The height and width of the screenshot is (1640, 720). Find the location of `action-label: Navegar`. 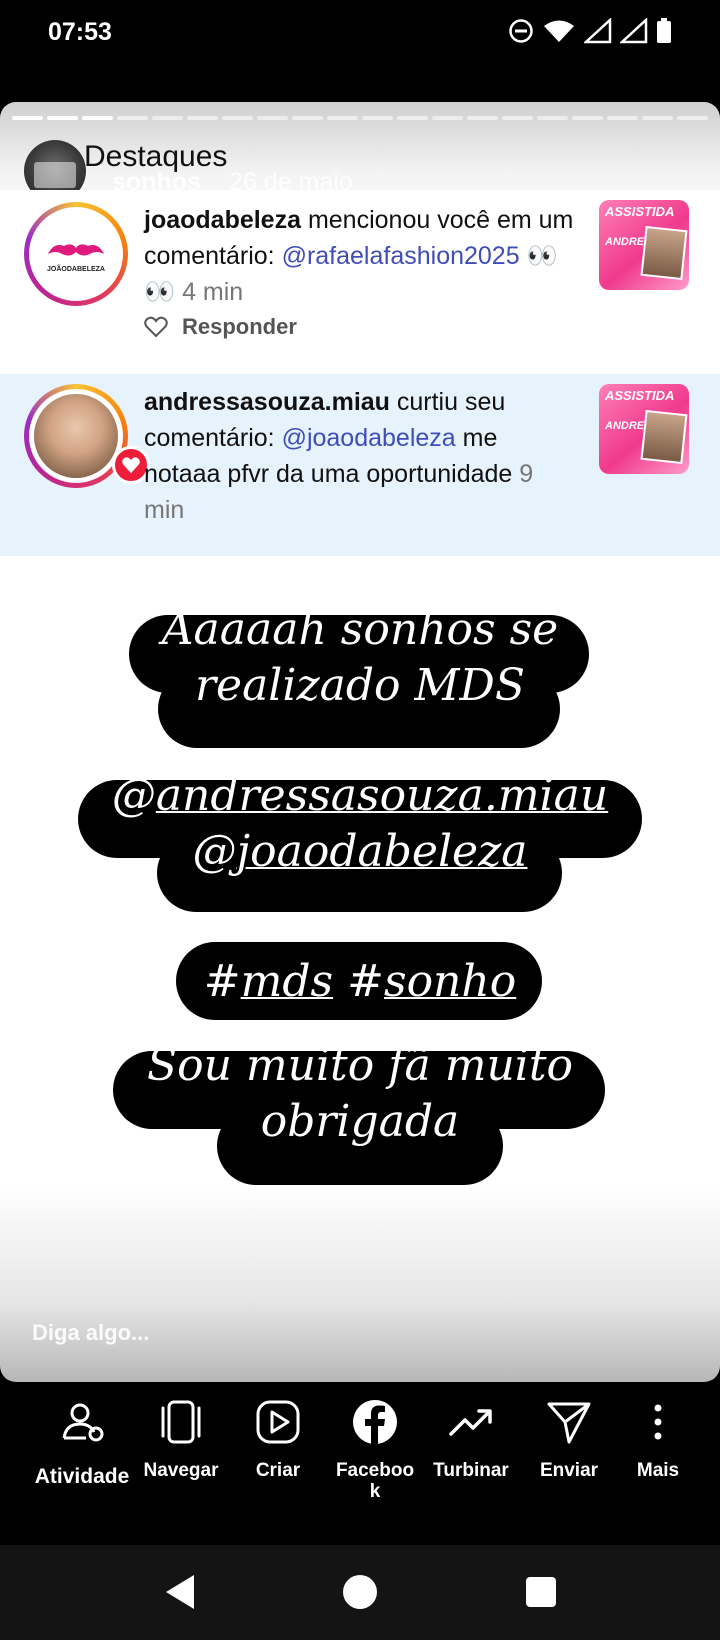

action-label: Navegar is located at coordinates (181, 1470).